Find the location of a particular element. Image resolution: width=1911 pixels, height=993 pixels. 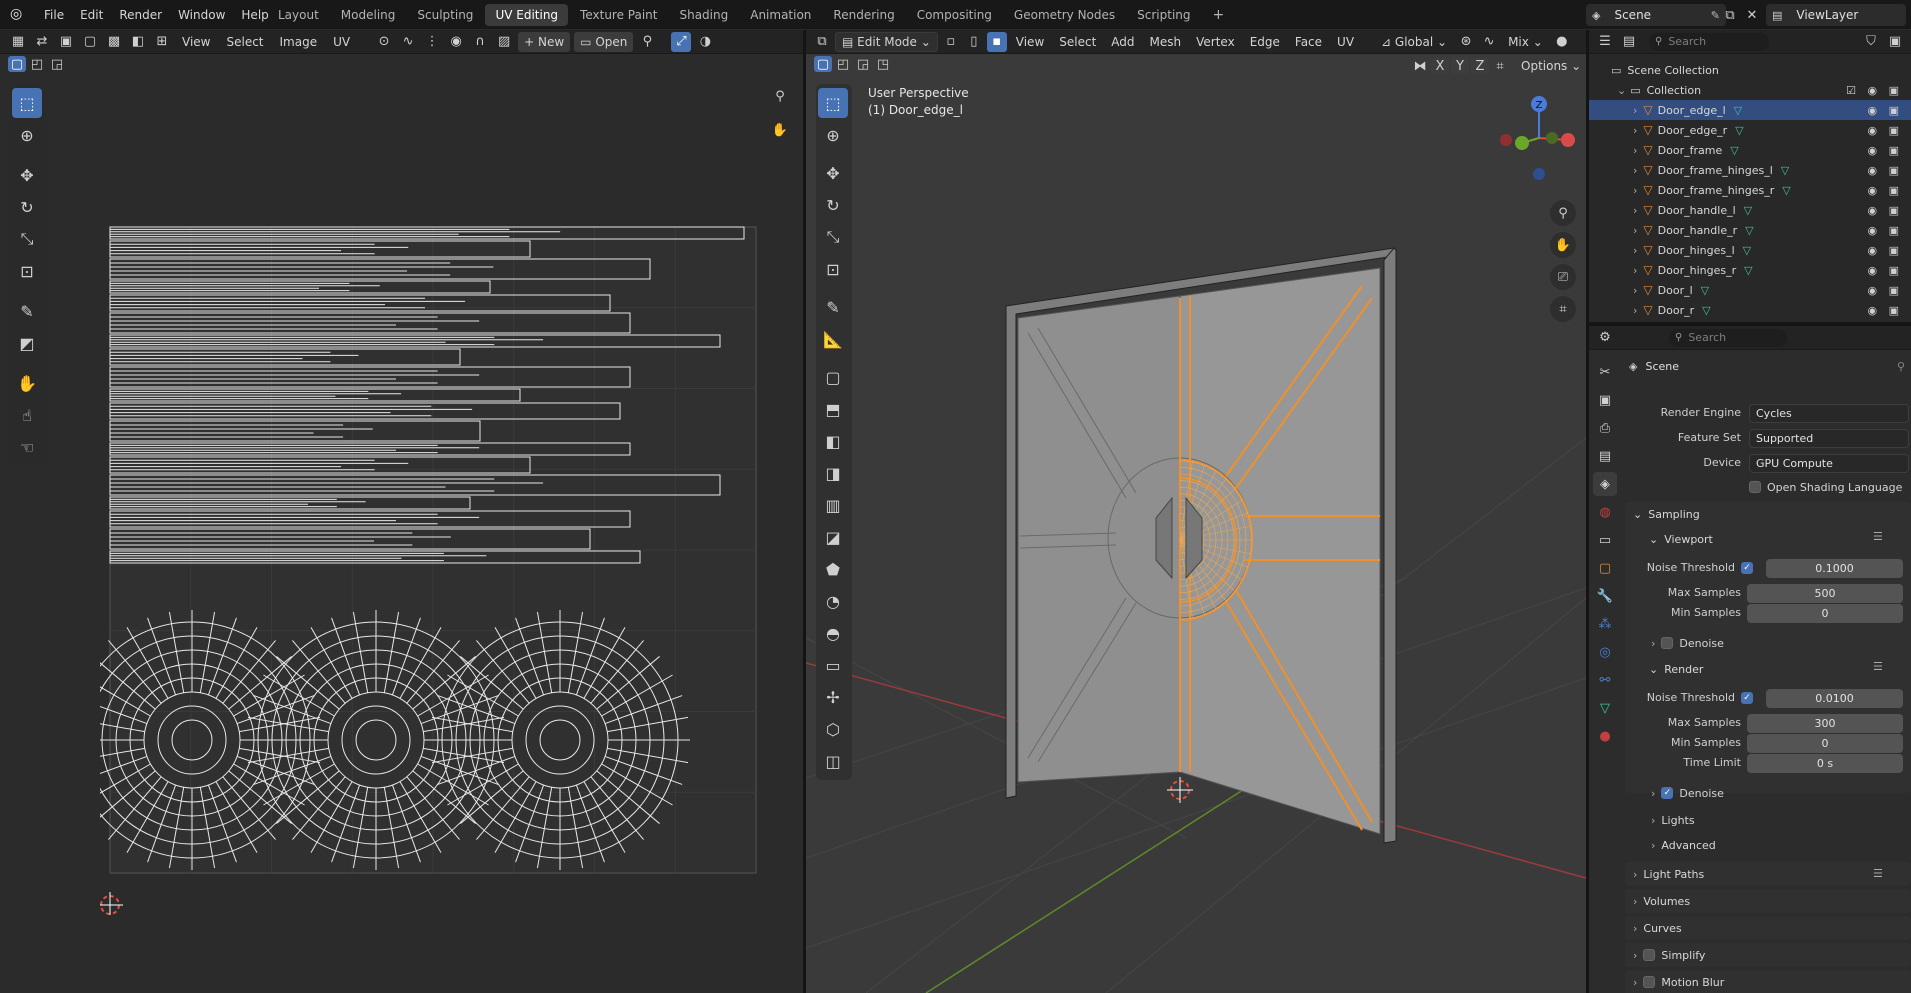

shrink-fatten-icon: ✢ is located at coordinates (833, 697).